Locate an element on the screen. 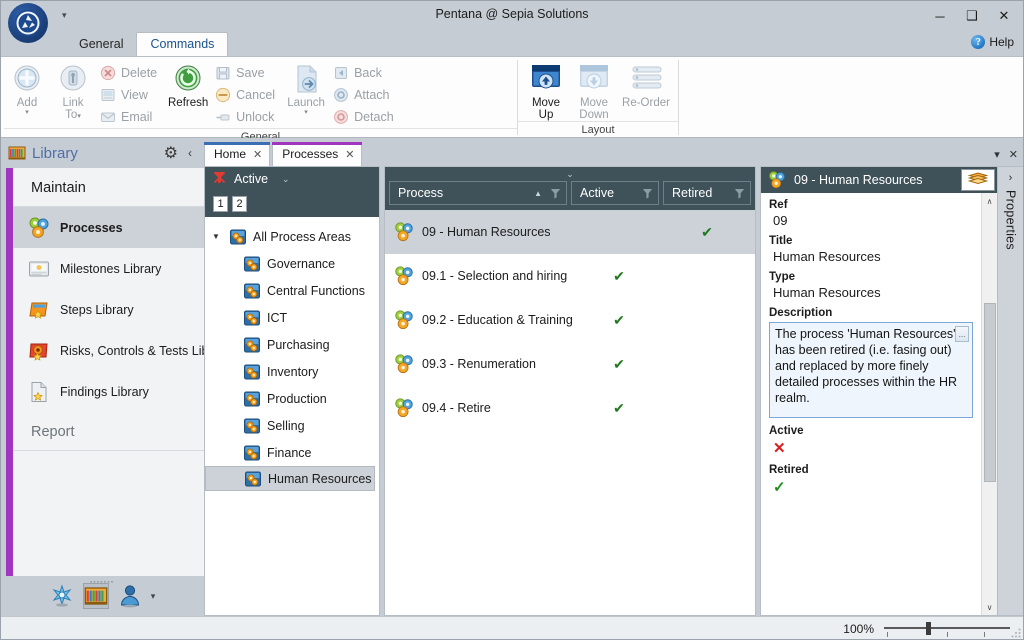  ribbon-button-delete: Delete is located at coordinates (130, 73).